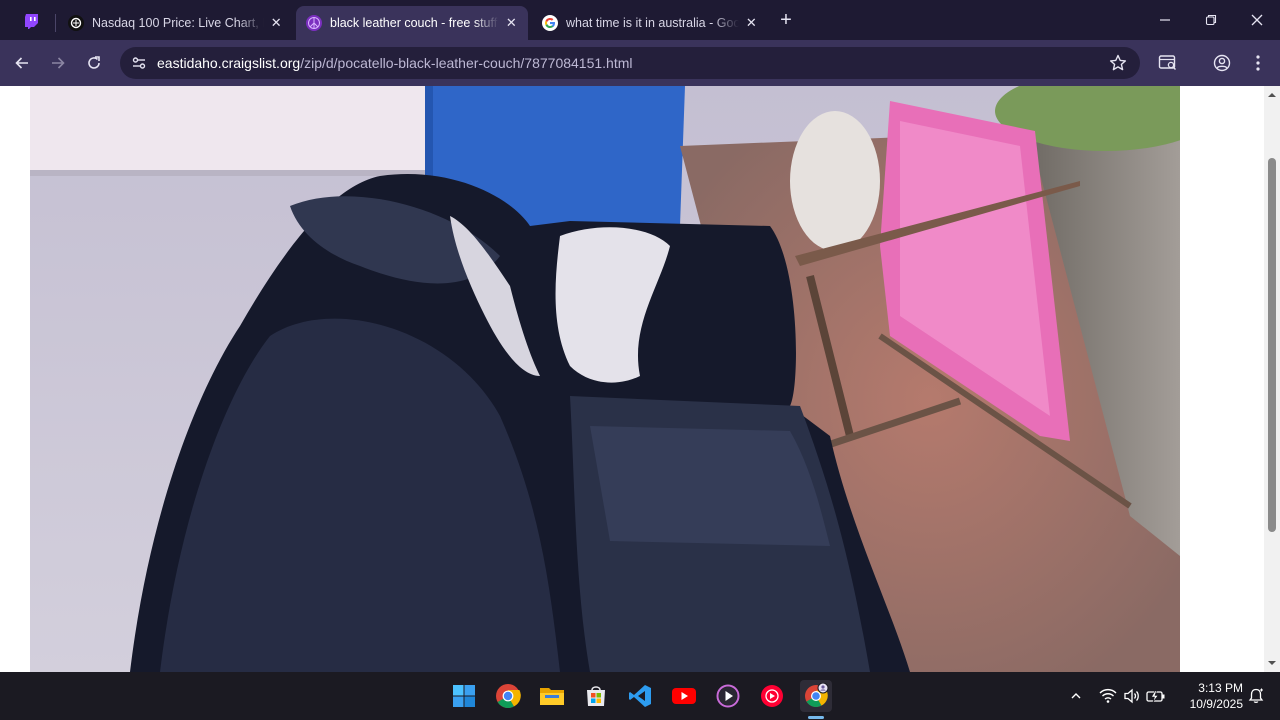 This screenshot has width=1280, height=720. I want to click on back-button, so click(22, 63).